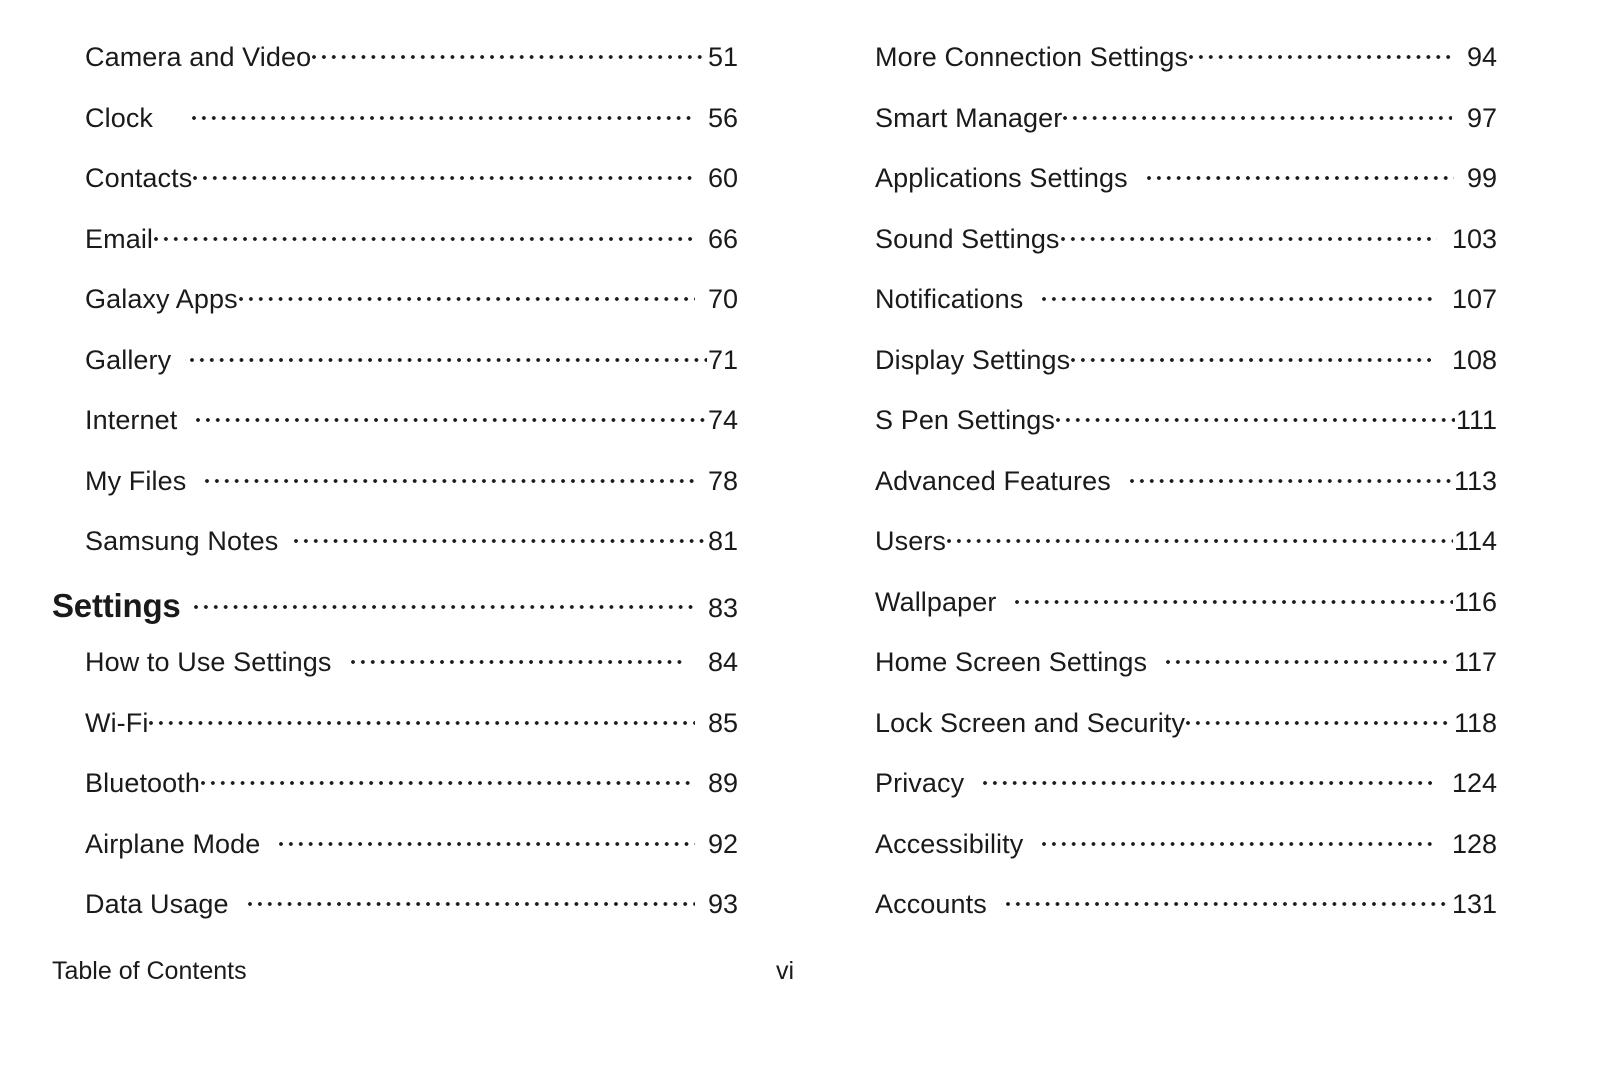 The image size is (1600, 1066). What do you see at coordinates (395, 617) in the screenshot?
I see `toc-entry: Settings 83` at bounding box center [395, 617].